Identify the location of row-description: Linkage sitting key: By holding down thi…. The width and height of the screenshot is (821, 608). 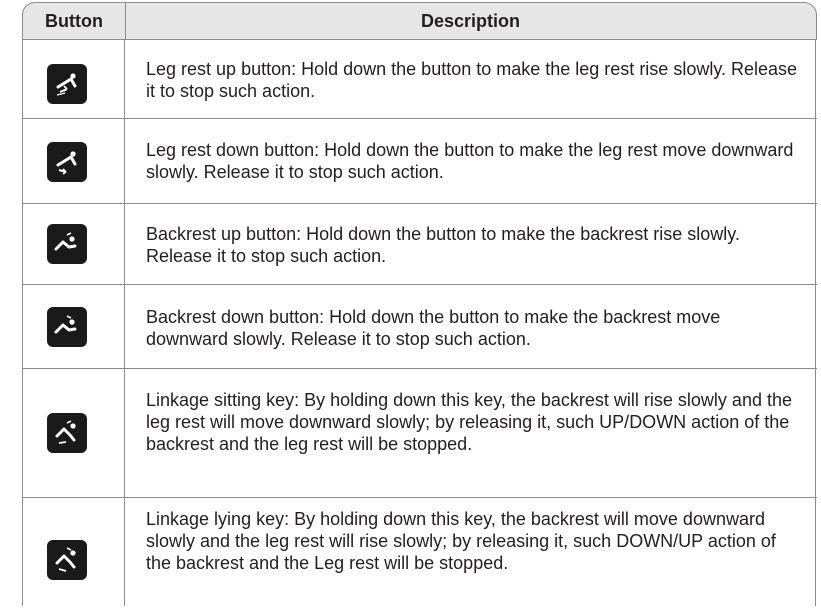
(469, 422).